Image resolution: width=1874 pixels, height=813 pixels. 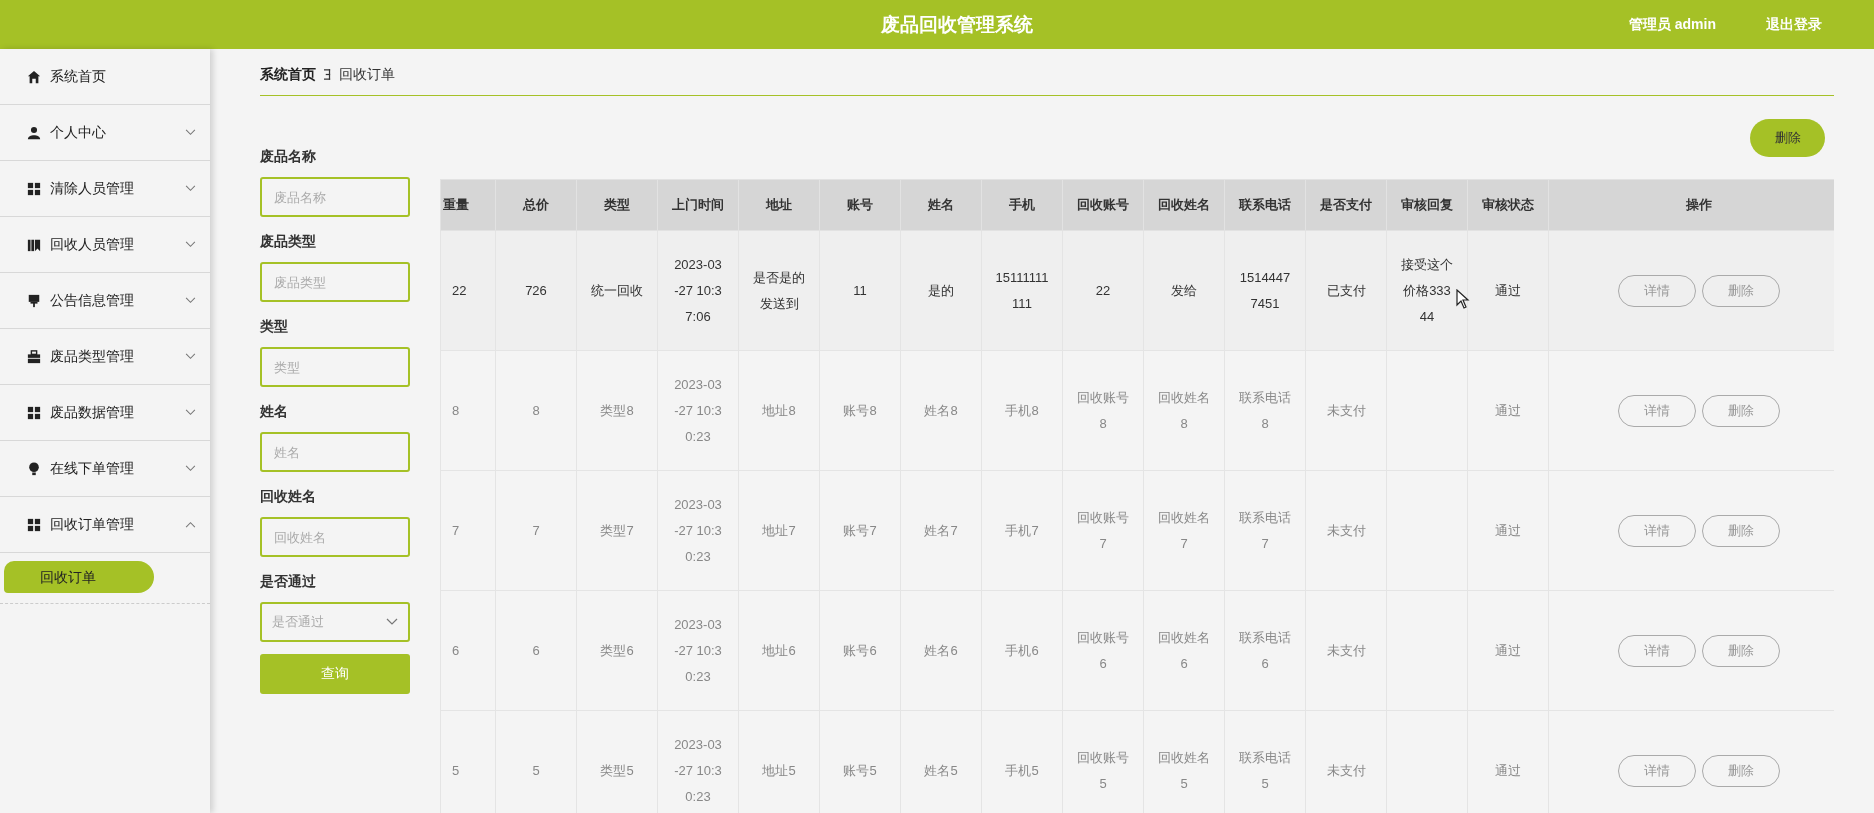 I want to click on table-cell: 手机7, so click(x=1022, y=530).